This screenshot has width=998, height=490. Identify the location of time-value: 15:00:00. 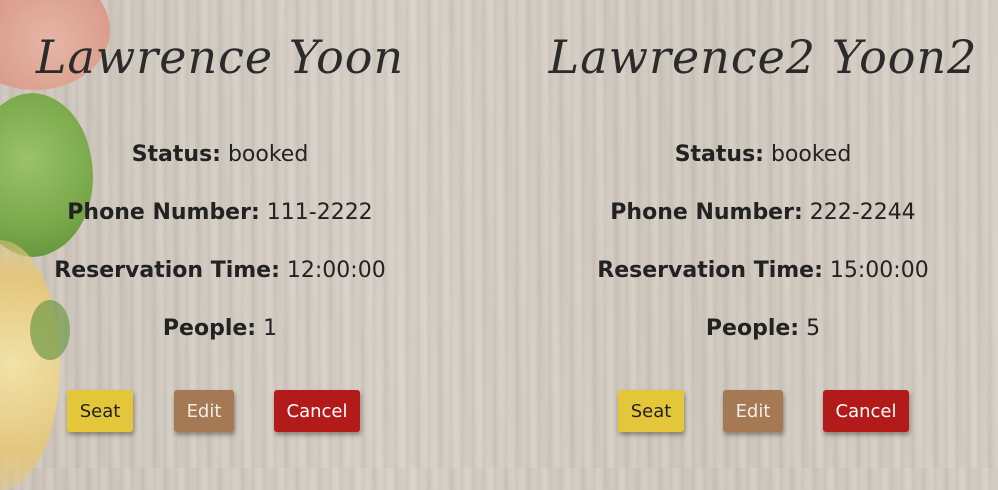
(879, 270).